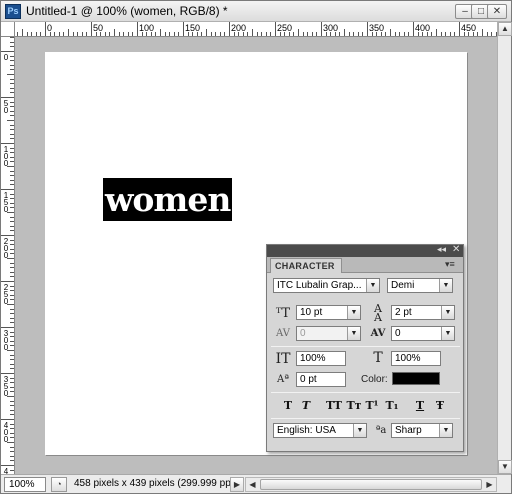 The height and width of the screenshot is (494, 512). Describe the element at coordinates (168, 199) in the screenshot. I see `text-layer-women: women` at that location.